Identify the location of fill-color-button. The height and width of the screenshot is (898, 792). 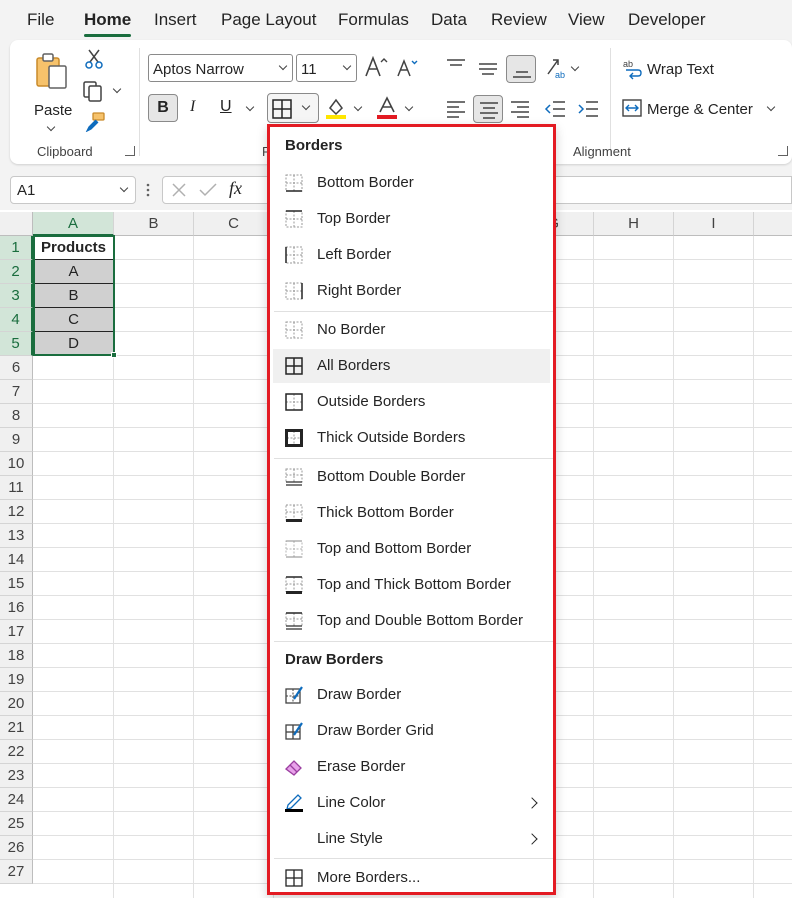
(345, 110).